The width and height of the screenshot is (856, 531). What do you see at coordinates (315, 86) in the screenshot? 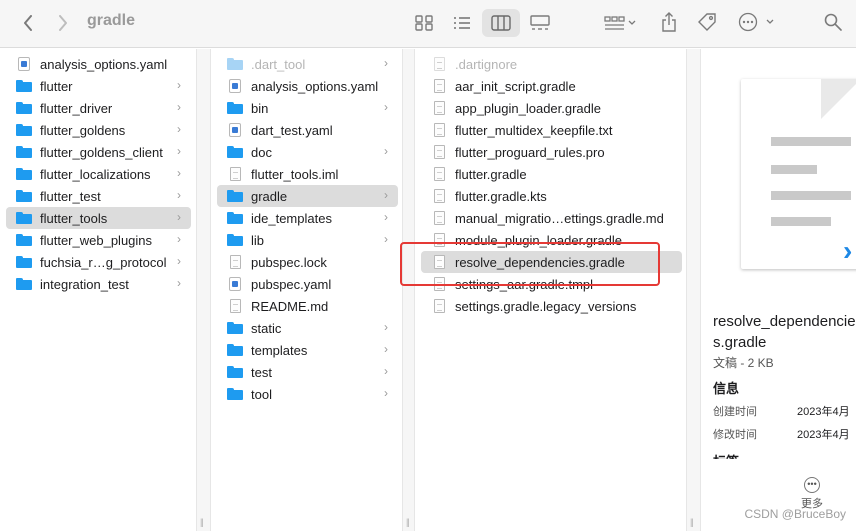
I see `item-label: analysis_options.yaml` at bounding box center [315, 86].